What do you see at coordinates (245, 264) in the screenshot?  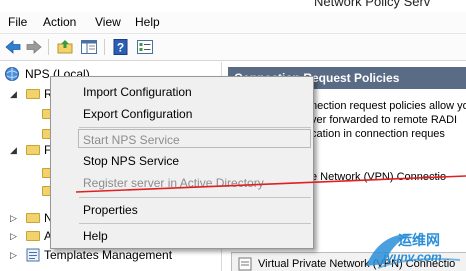 I see `policy-icon` at bounding box center [245, 264].